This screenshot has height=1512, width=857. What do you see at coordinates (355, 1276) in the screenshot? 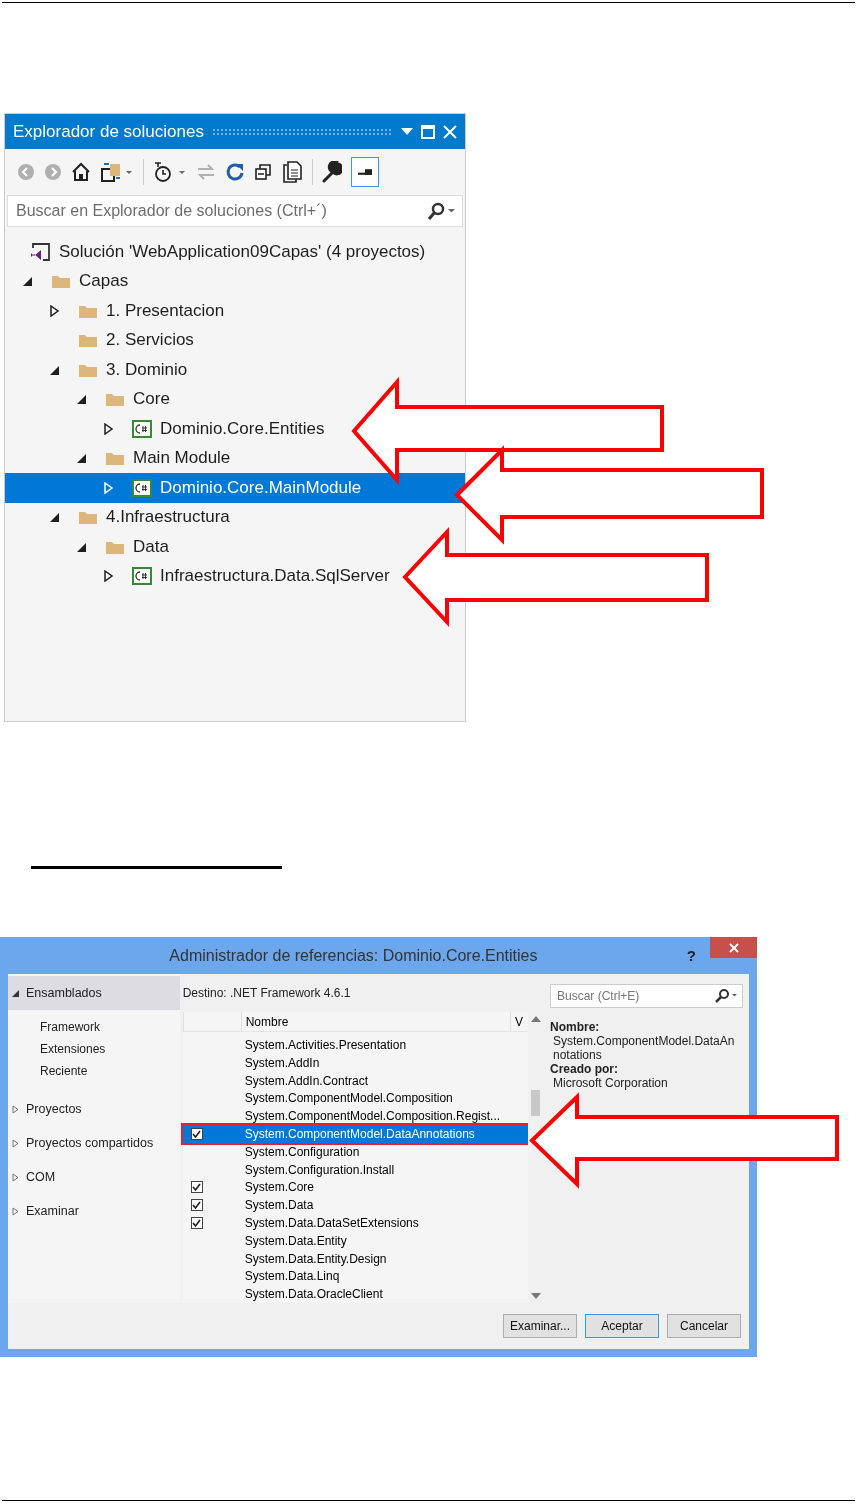
I see `assembly-row: System.Data.Linq` at bounding box center [355, 1276].